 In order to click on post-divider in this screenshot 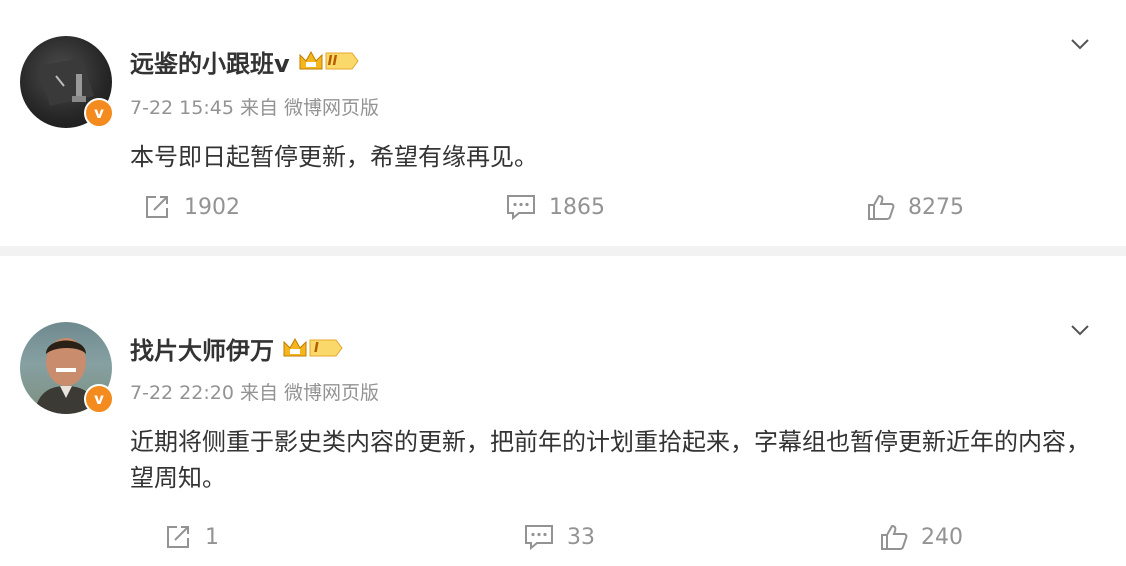, I will do `click(563, 251)`.